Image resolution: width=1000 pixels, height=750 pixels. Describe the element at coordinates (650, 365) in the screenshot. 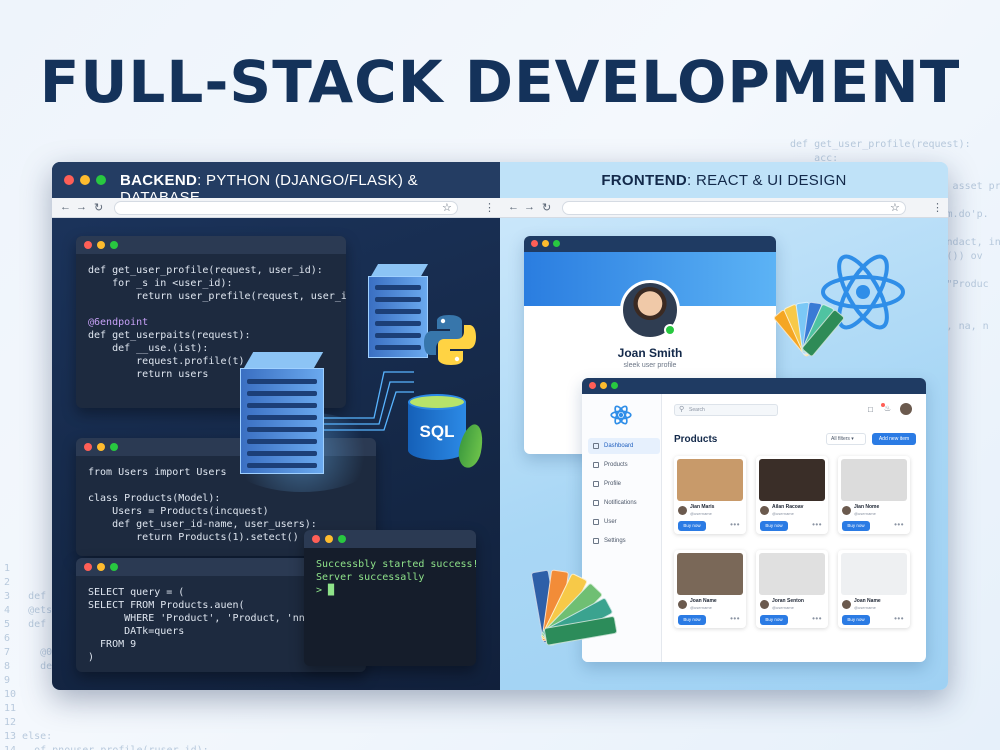

I see `profile-subtitle: sleek user profile` at that location.